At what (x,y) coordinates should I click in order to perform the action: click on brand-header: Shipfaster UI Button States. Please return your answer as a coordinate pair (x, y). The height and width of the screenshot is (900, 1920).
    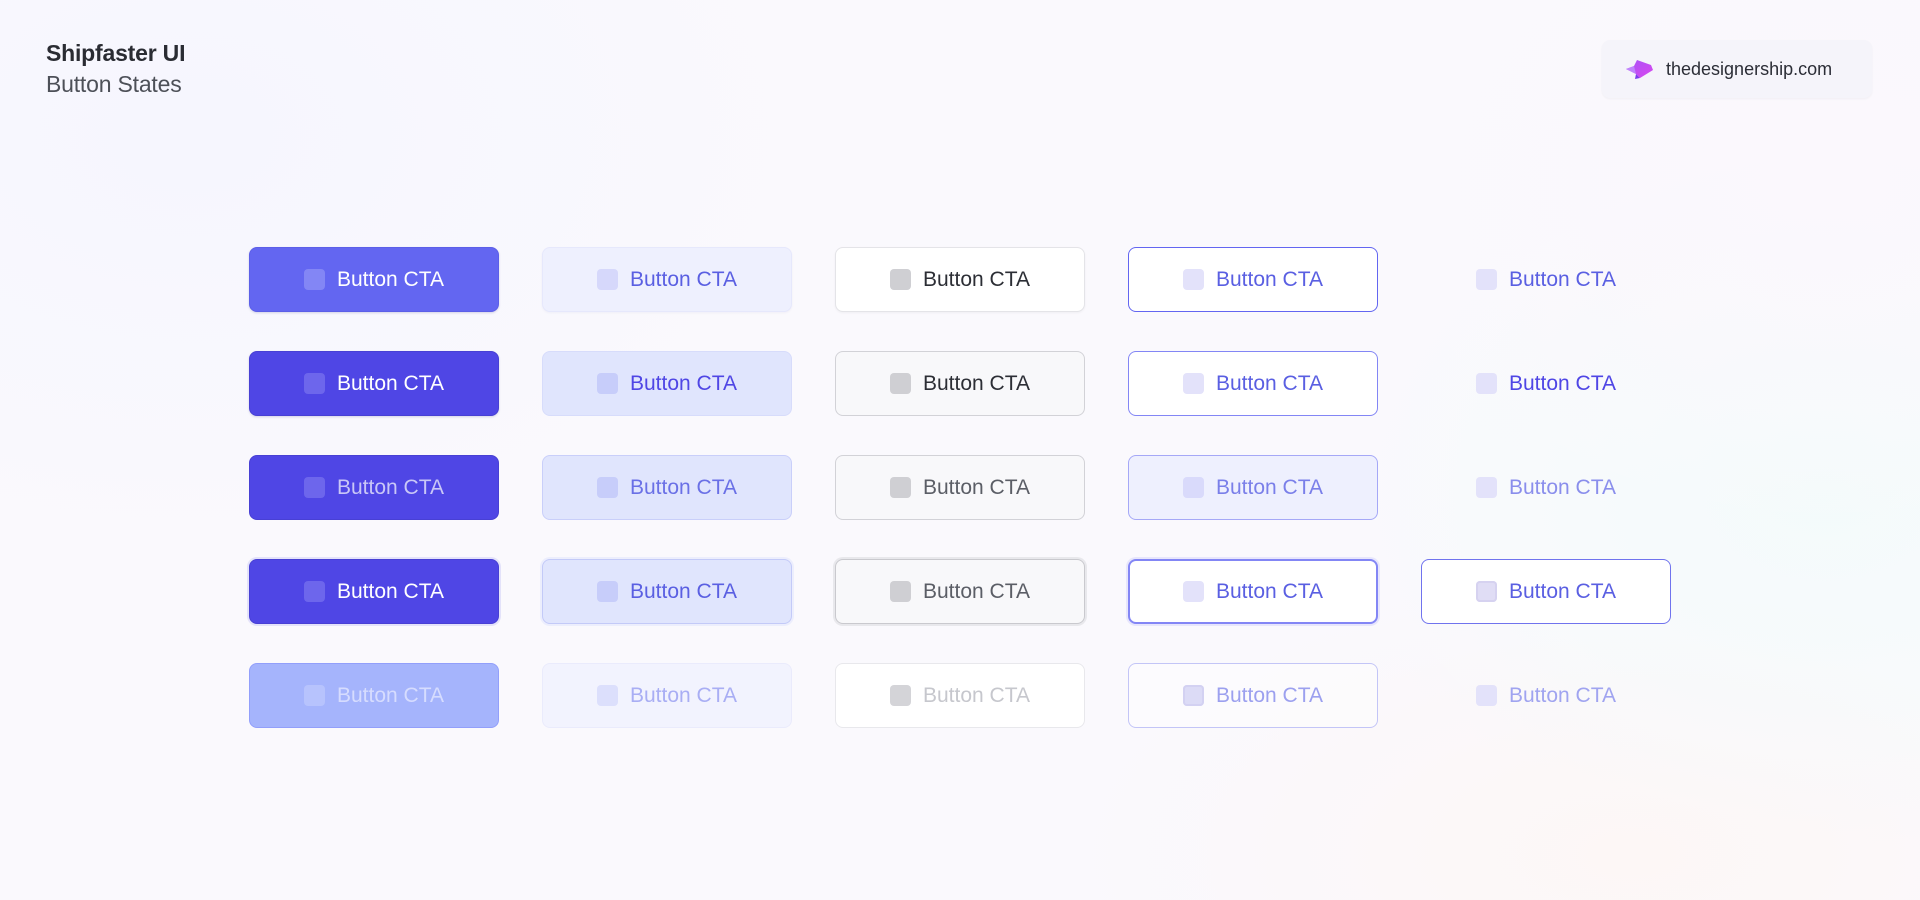
    Looking at the image, I should click on (115, 69).